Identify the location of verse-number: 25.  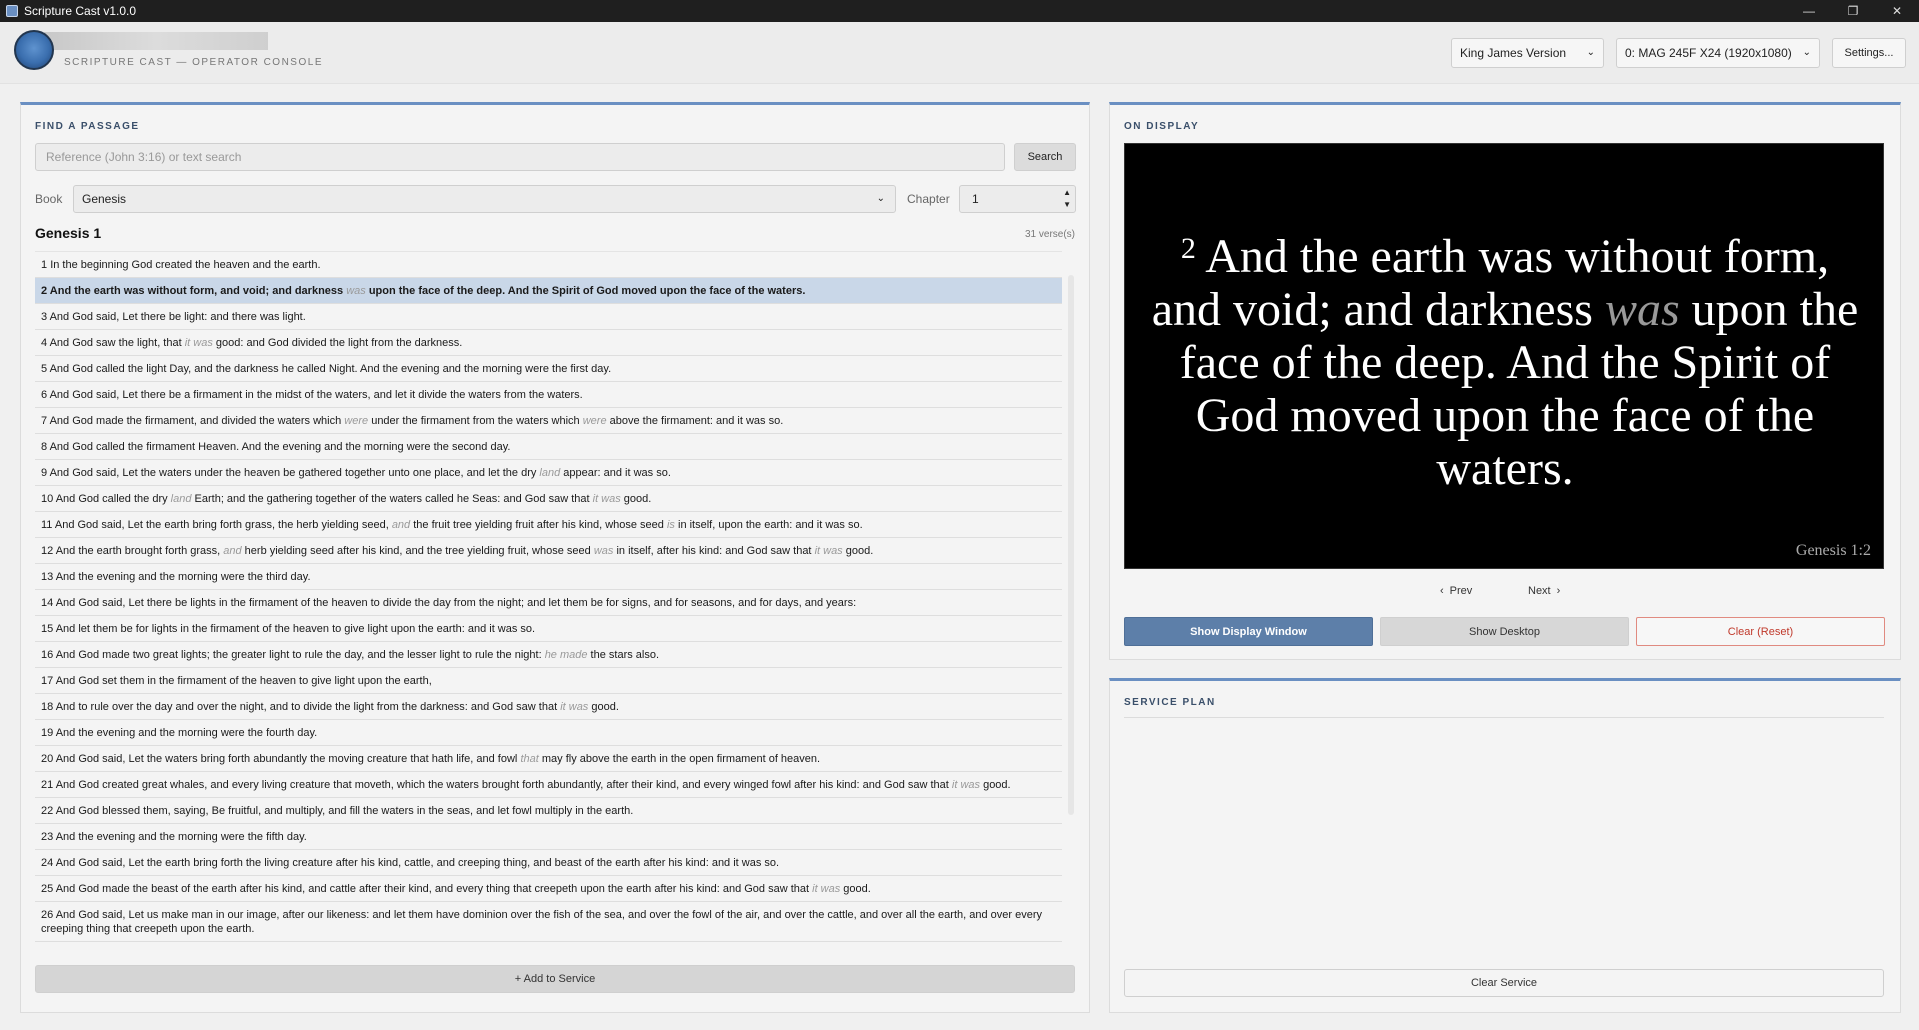
(47, 889).